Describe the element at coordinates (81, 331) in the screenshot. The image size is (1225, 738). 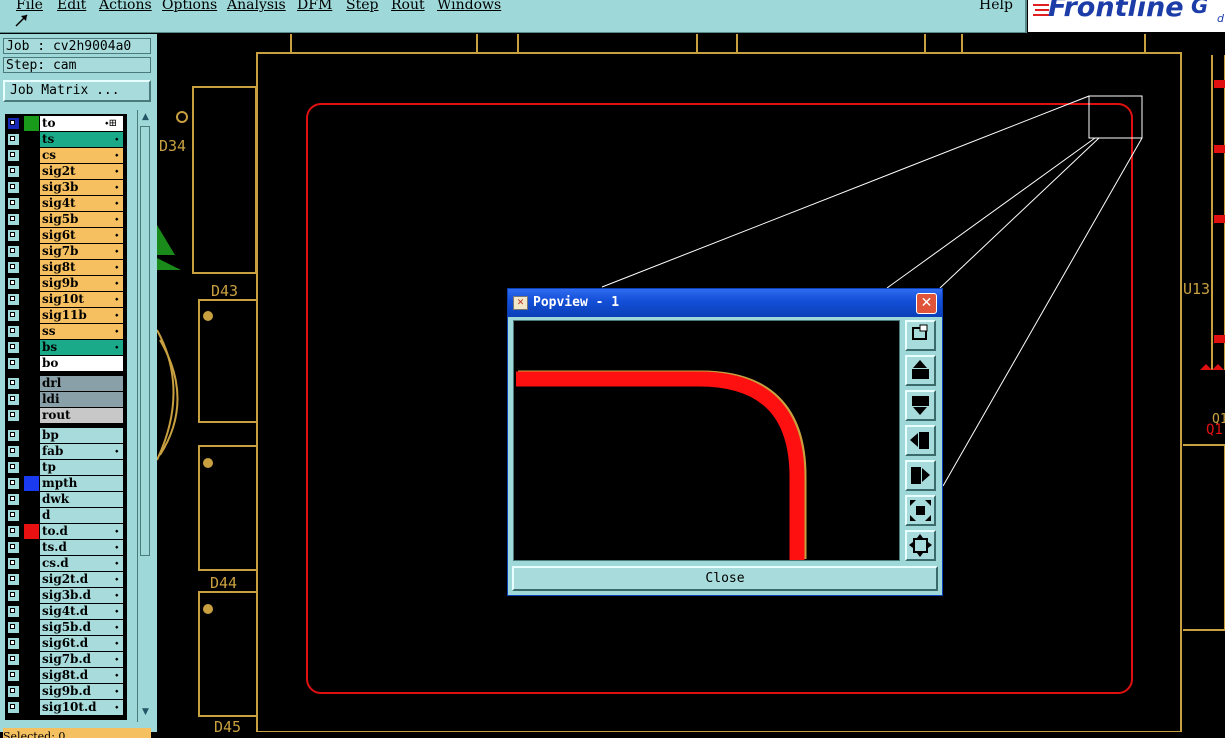
I see `layer-name: ss` at that location.